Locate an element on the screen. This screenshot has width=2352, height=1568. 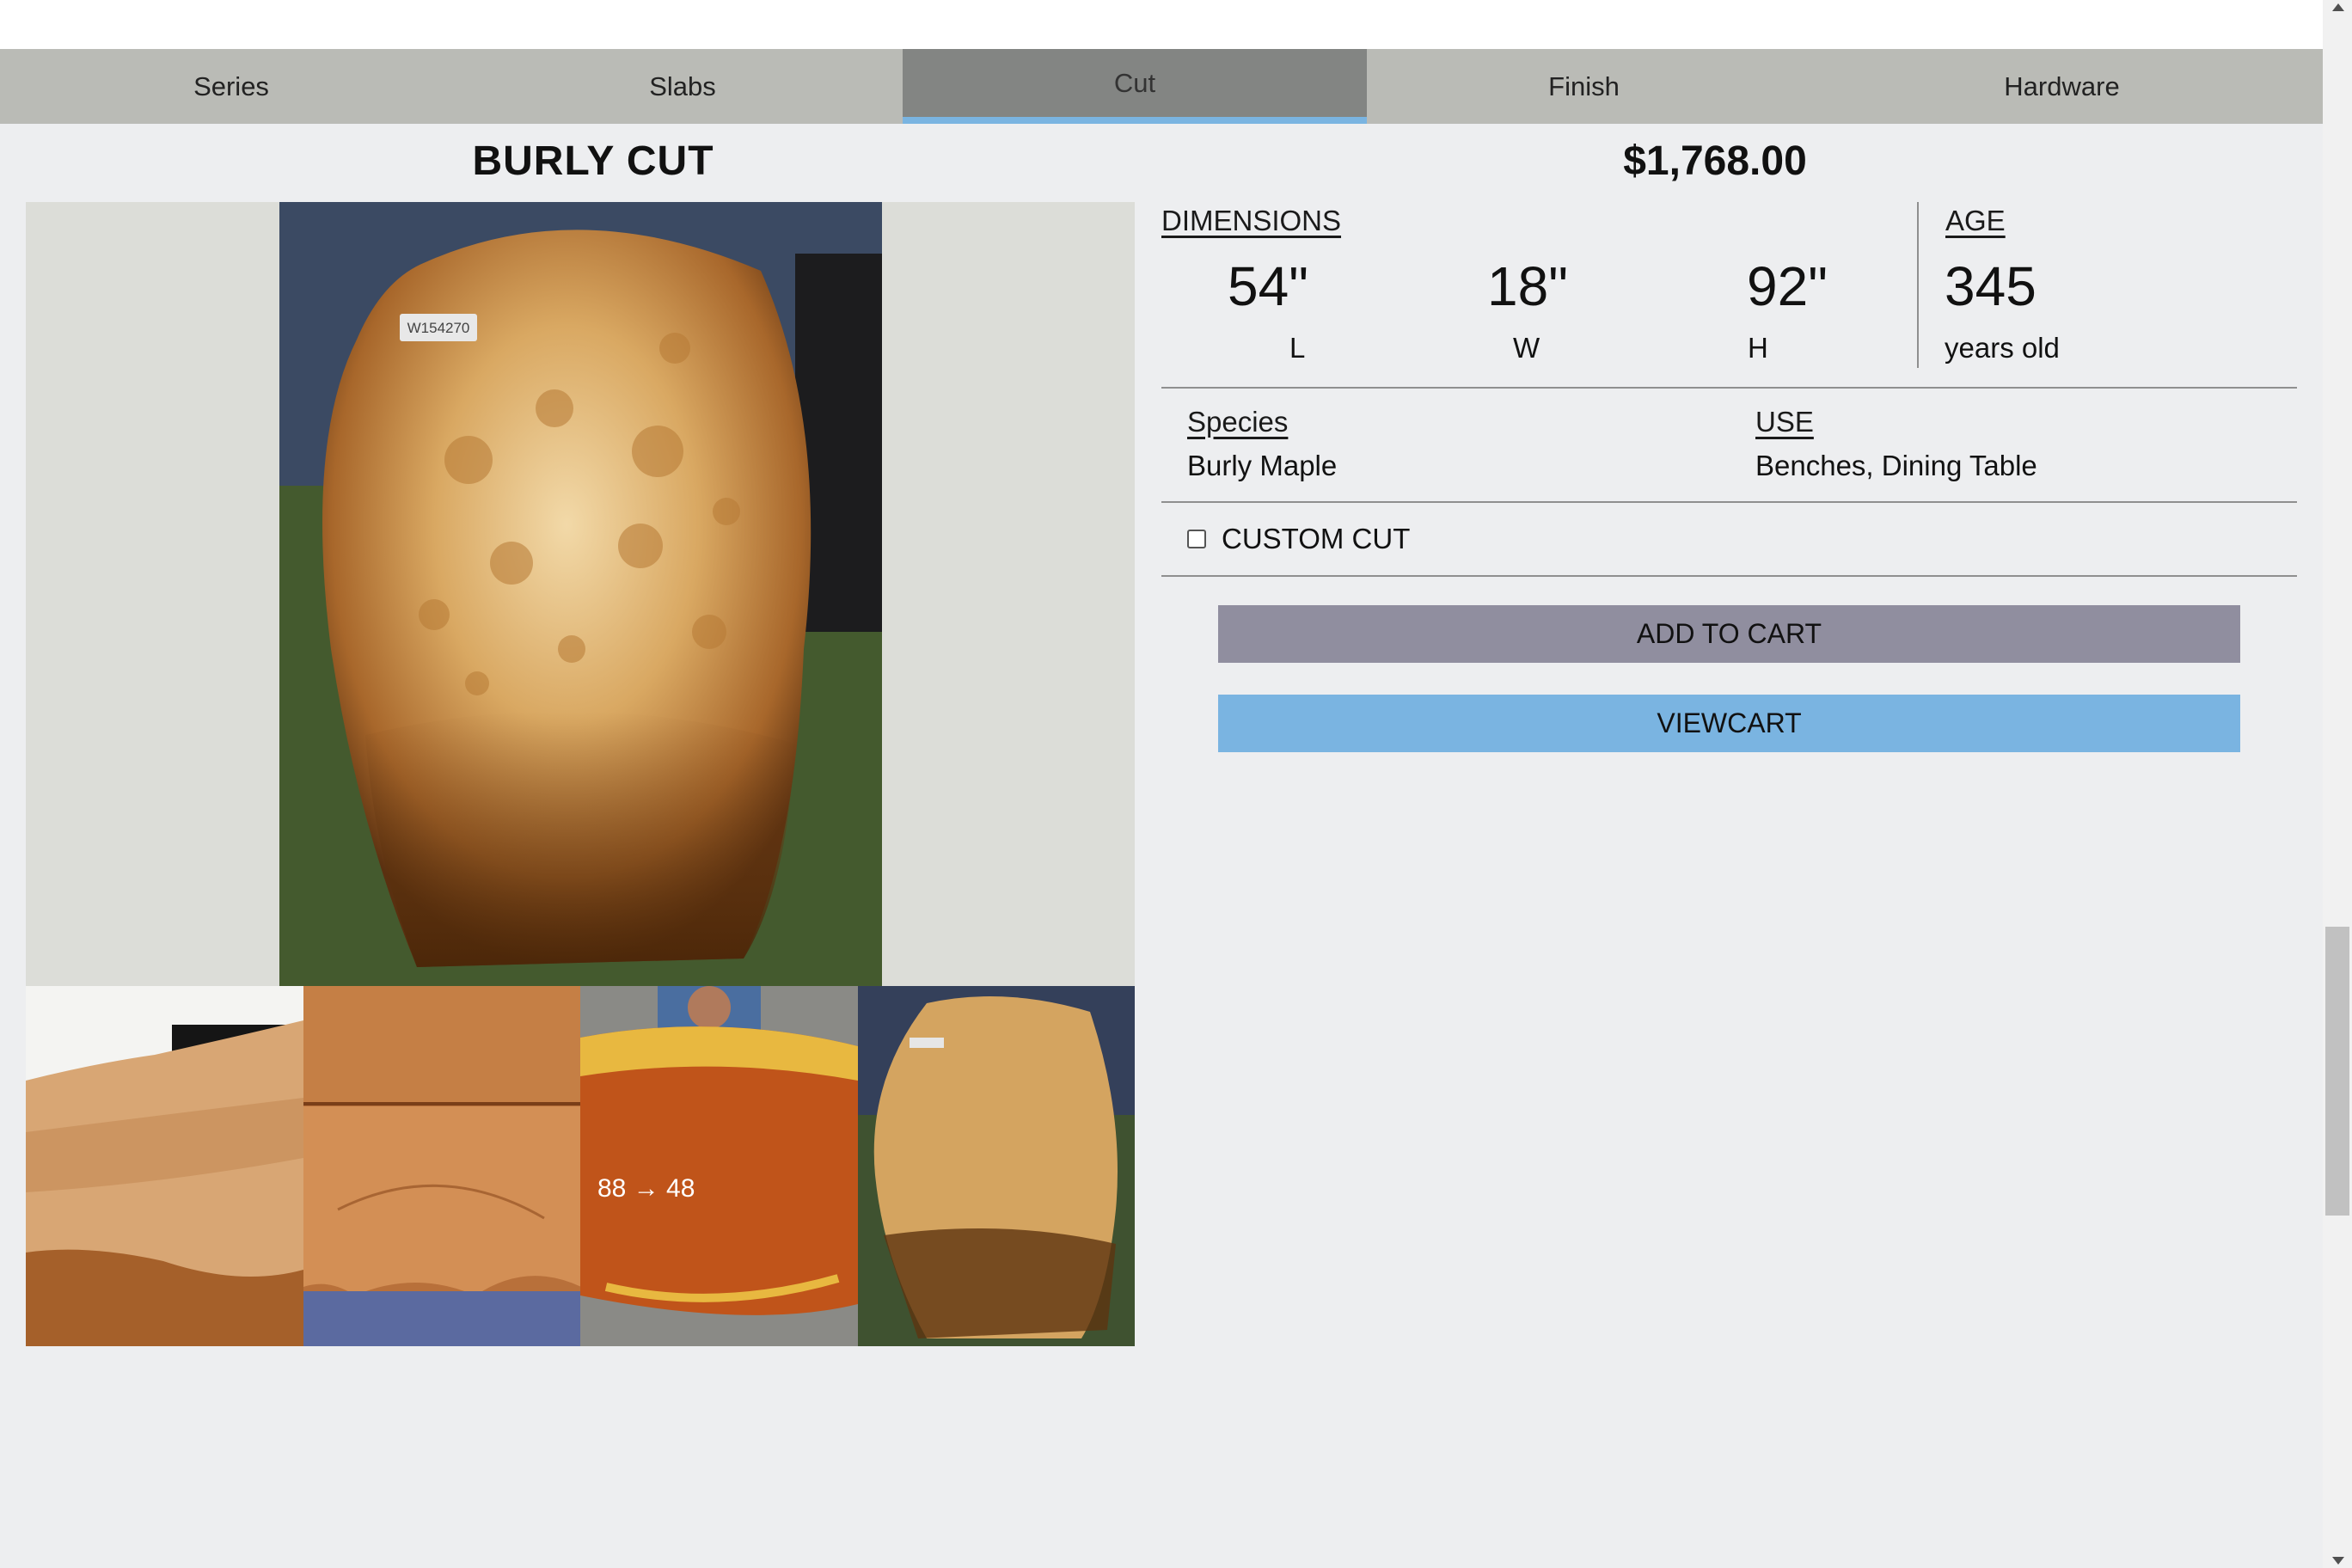
length-label: L is located at coordinates (1297, 348).